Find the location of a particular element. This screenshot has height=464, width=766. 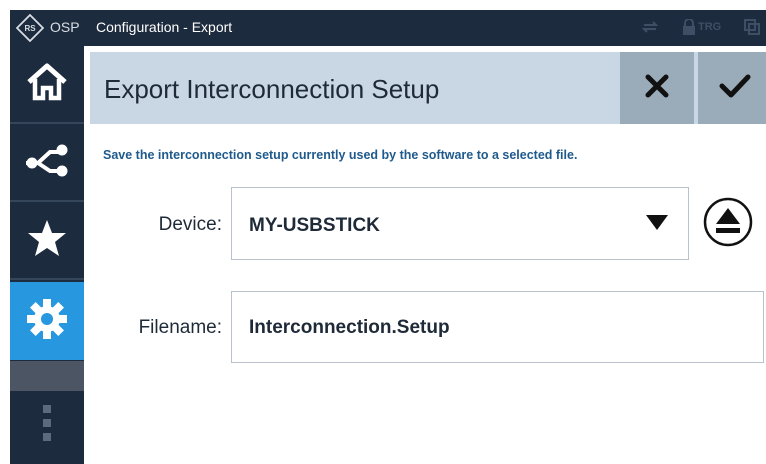

device-value: MY-USBSTICK is located at coordinates (314, 225).